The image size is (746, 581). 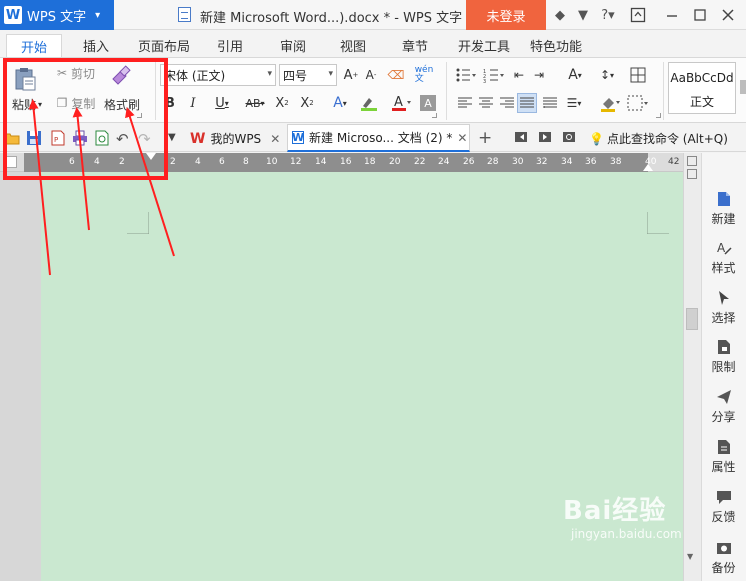 What do you see at coordinates (723, 467) in the screenshot?
I see `taskpane-label: 属性` at bounding box center [723, 467].